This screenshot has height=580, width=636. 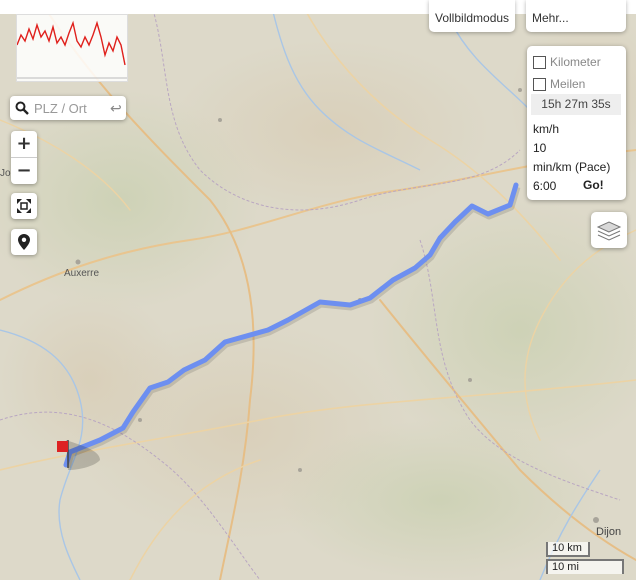 I want to click on fullscreen-button: Vollbildmodus, so click(x=472, y=16).